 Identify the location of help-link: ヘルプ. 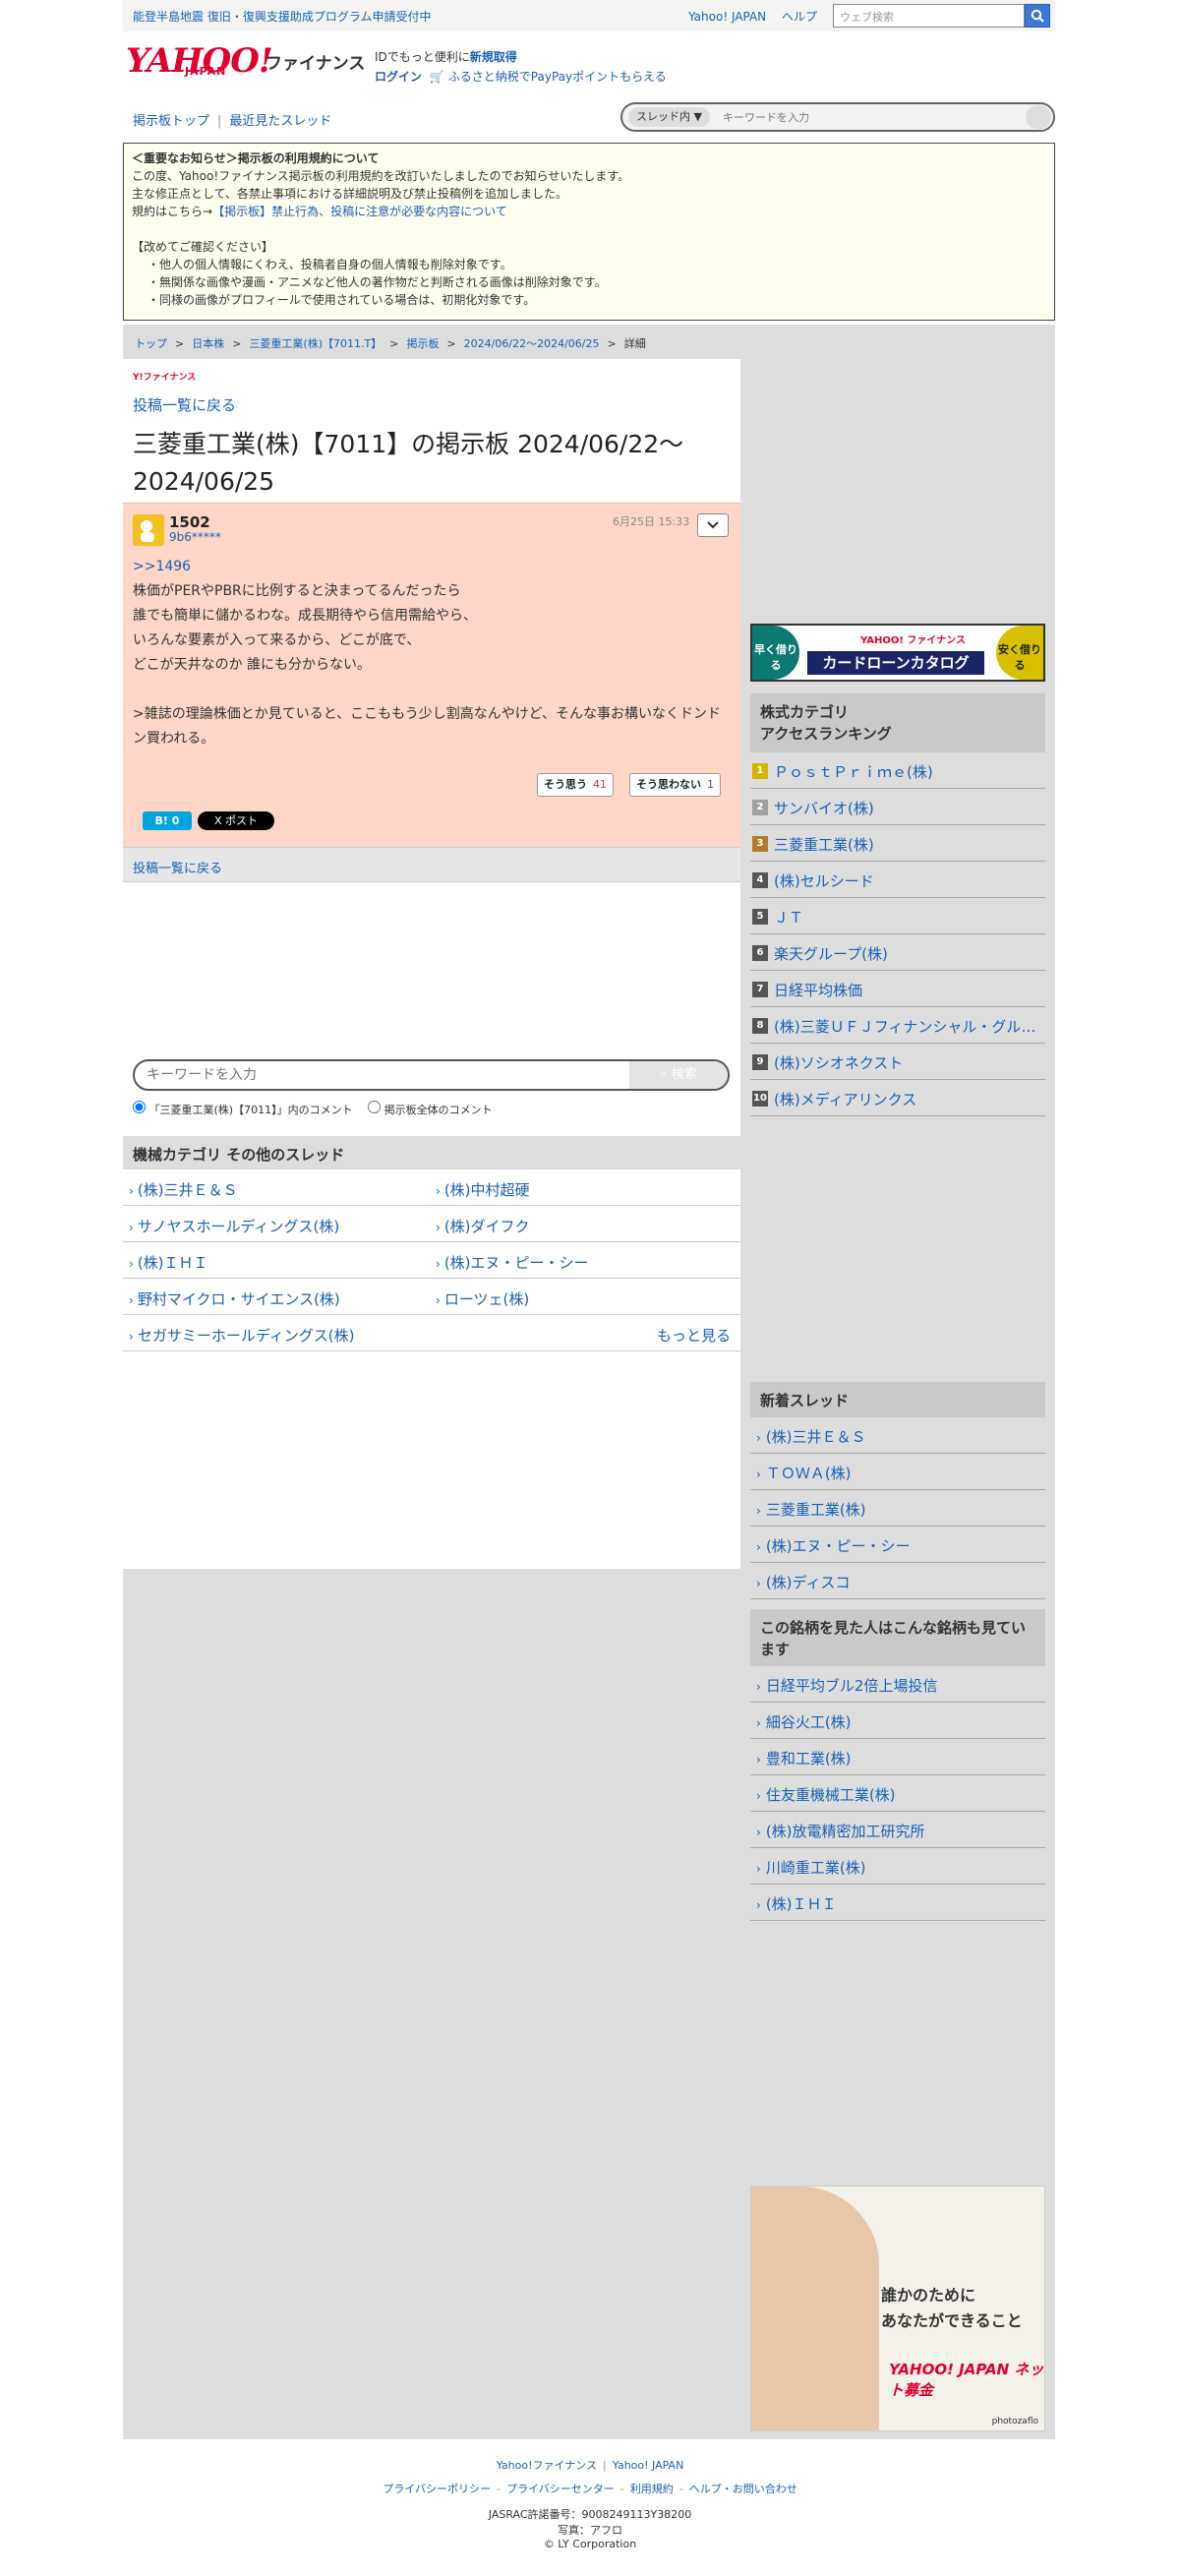
(799, 17).